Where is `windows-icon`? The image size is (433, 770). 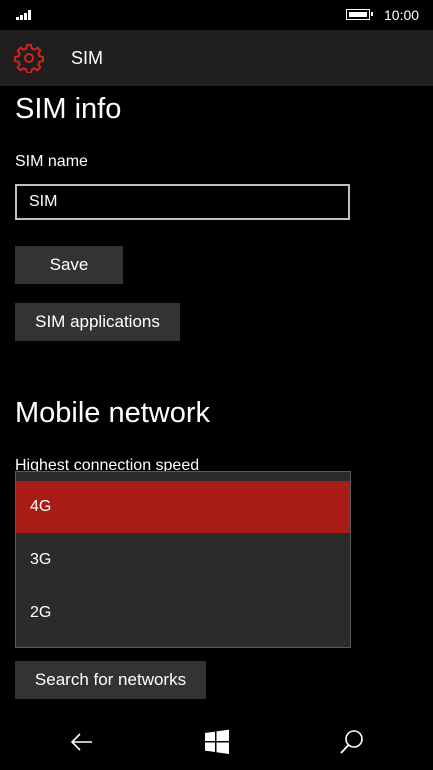
windows-icon is located at coordinates (217, 742).